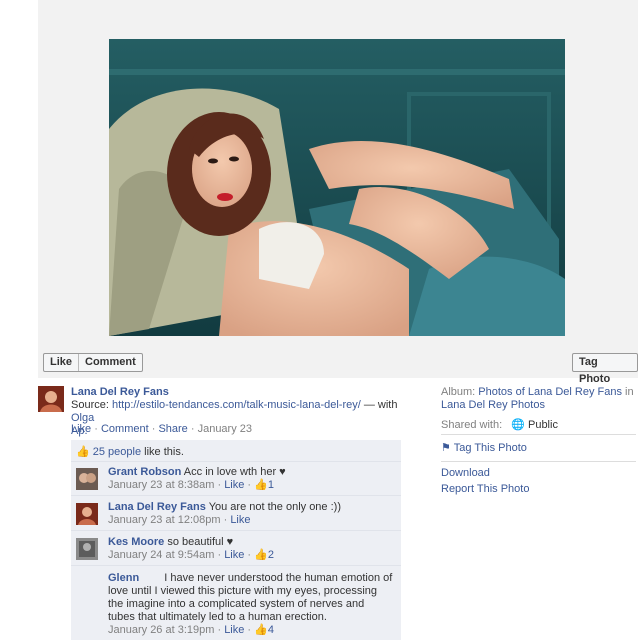 This screenshot has width=638, height=640. I want to click on comment-like-count: 👍4, so click(264, 630).